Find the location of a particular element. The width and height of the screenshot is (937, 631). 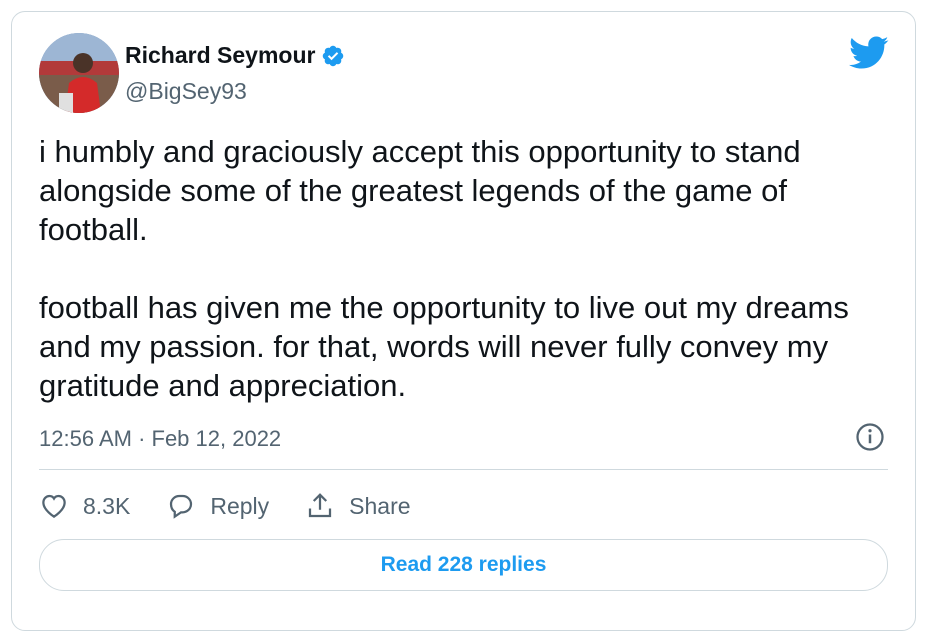

heart-icon is located at coordinates (54, 506).